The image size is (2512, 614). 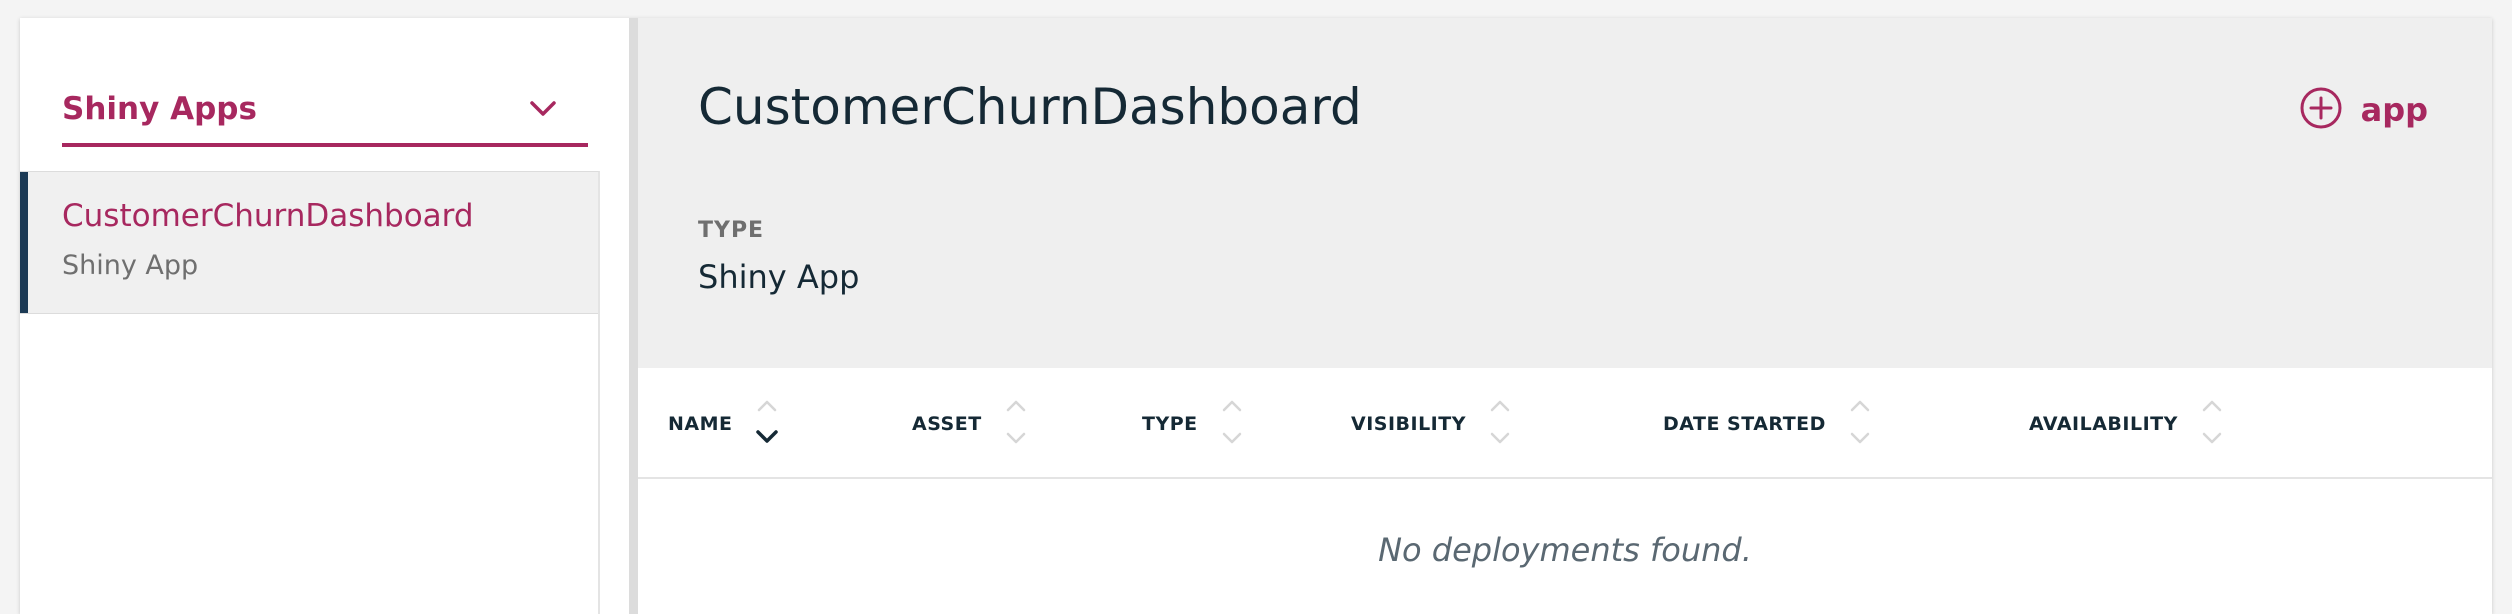 I want to click on list-item: CustomerChurnDashboard Shiny App, so click(x=309, y=243).